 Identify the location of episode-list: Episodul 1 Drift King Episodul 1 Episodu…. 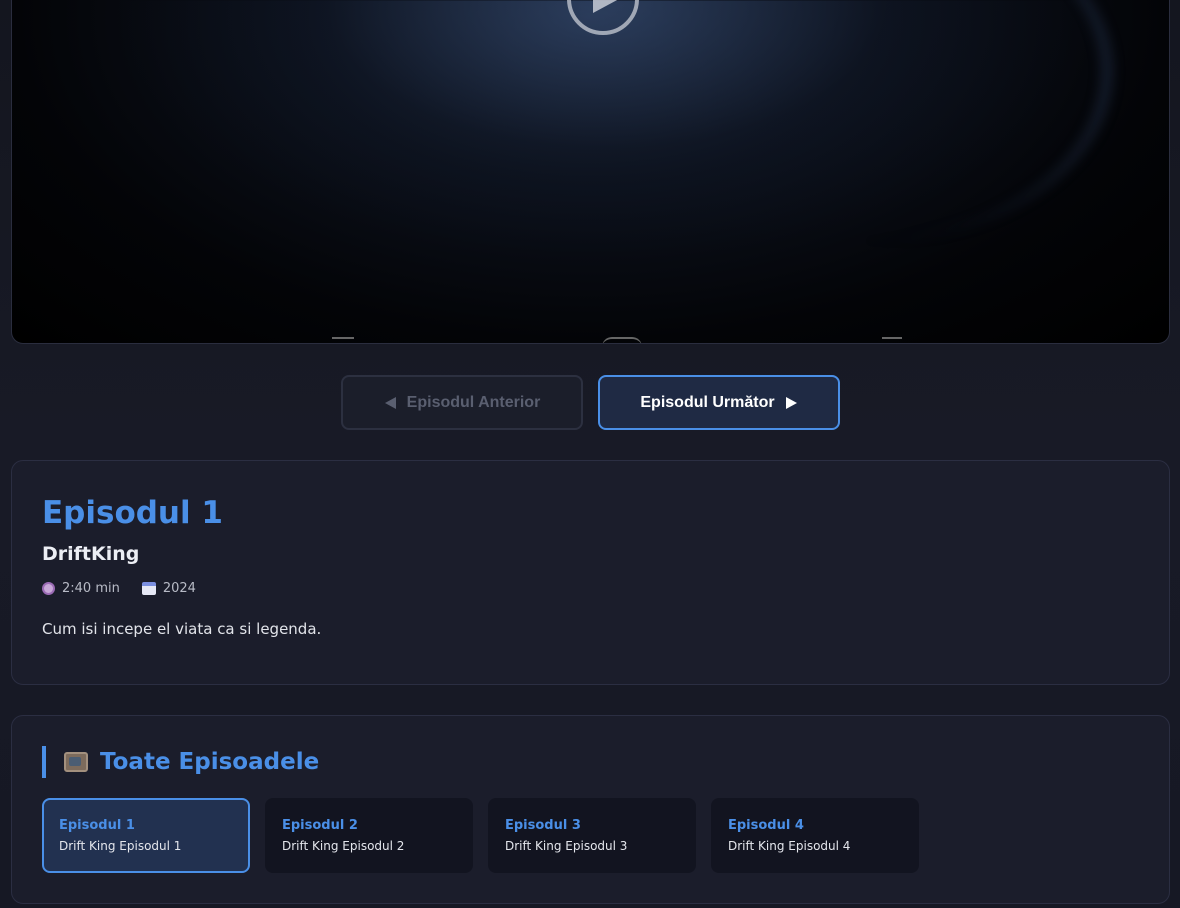
(590, 835).